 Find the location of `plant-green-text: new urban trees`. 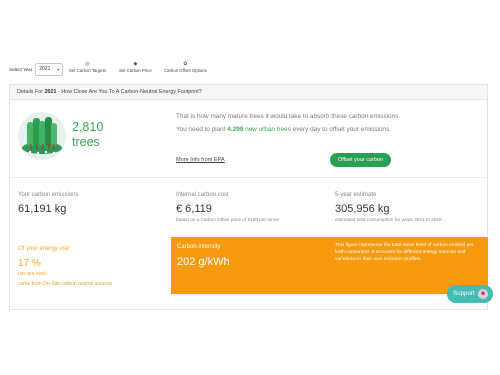

plant-green-text: new urban trees is located at coordinates (267, 129).